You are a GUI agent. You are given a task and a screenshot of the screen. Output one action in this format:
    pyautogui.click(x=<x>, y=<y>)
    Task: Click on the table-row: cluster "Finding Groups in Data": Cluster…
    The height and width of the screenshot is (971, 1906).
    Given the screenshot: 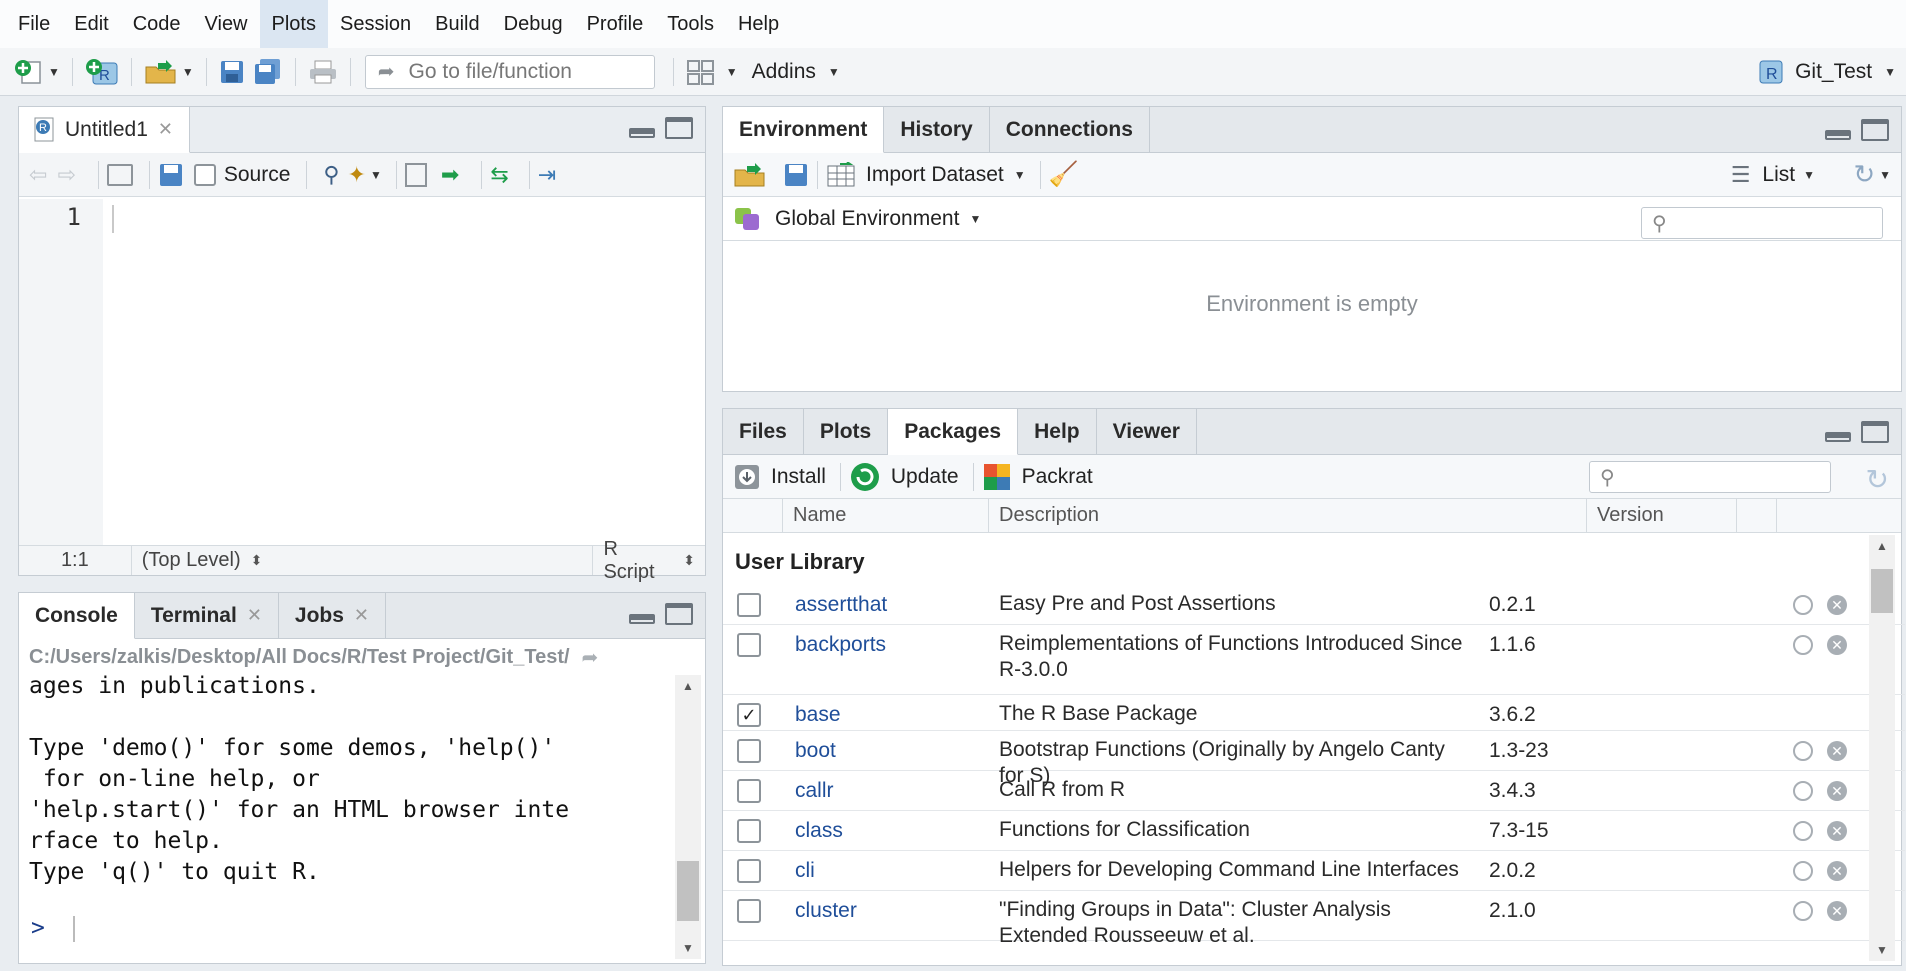 What is the action you would take?
    pyautogui.click(x=1314, y=919)
    